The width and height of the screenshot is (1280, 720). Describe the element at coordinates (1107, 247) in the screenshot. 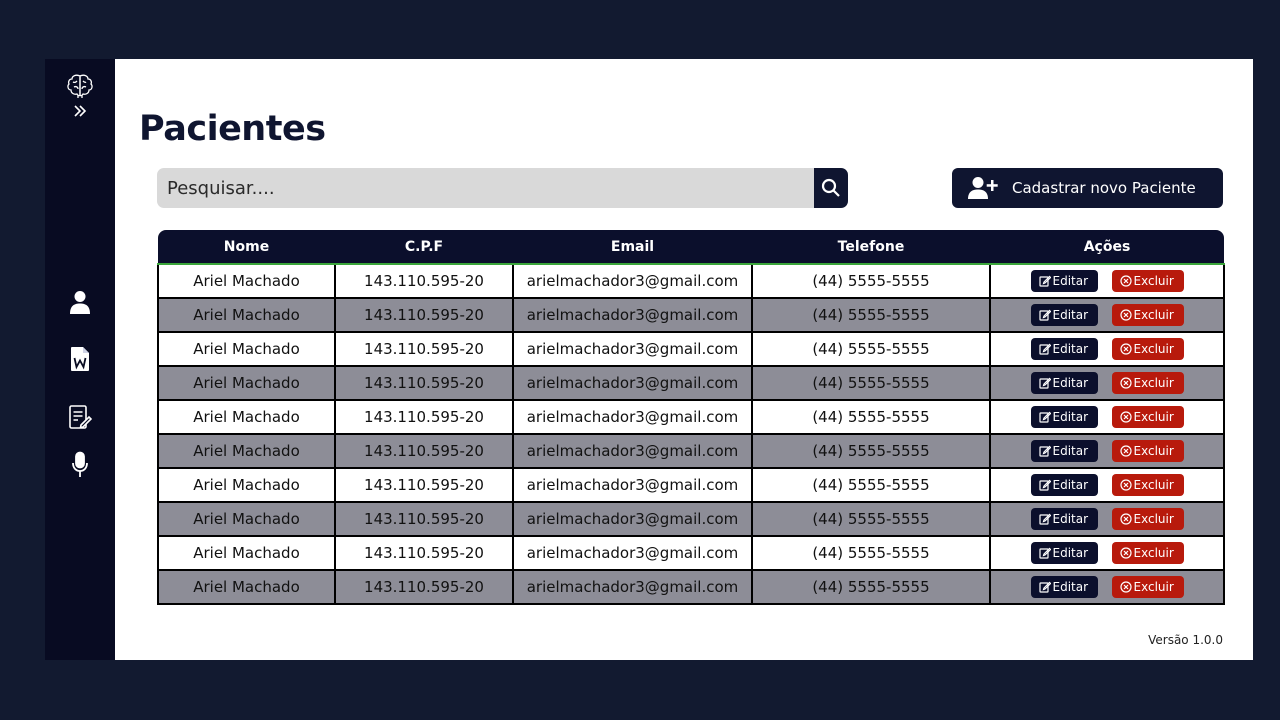

I see `column-header-acoes: Ações` at that location.